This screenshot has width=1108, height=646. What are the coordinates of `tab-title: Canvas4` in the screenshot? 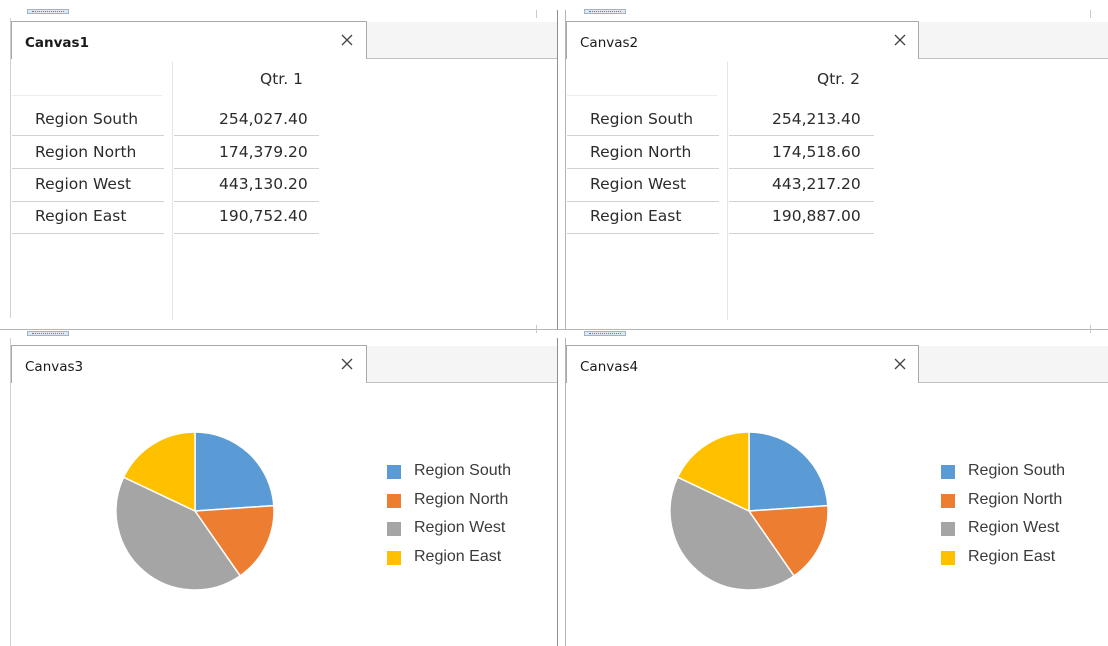 It's located at (609, 367).